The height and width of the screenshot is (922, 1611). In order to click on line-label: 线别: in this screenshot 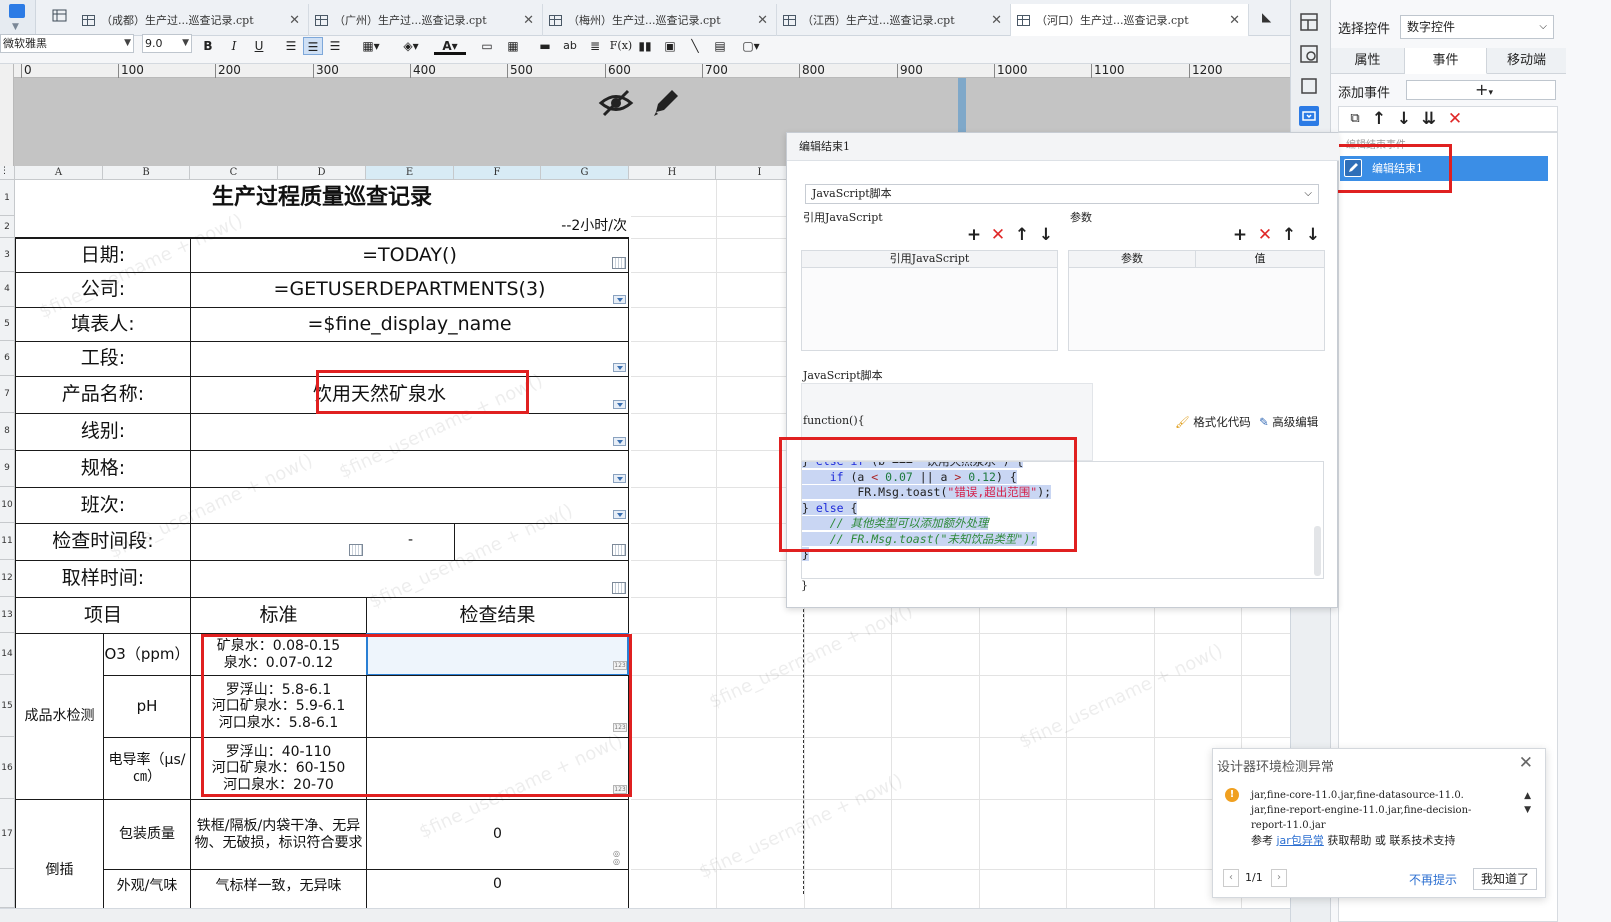, I will do `click(103, 432)`.